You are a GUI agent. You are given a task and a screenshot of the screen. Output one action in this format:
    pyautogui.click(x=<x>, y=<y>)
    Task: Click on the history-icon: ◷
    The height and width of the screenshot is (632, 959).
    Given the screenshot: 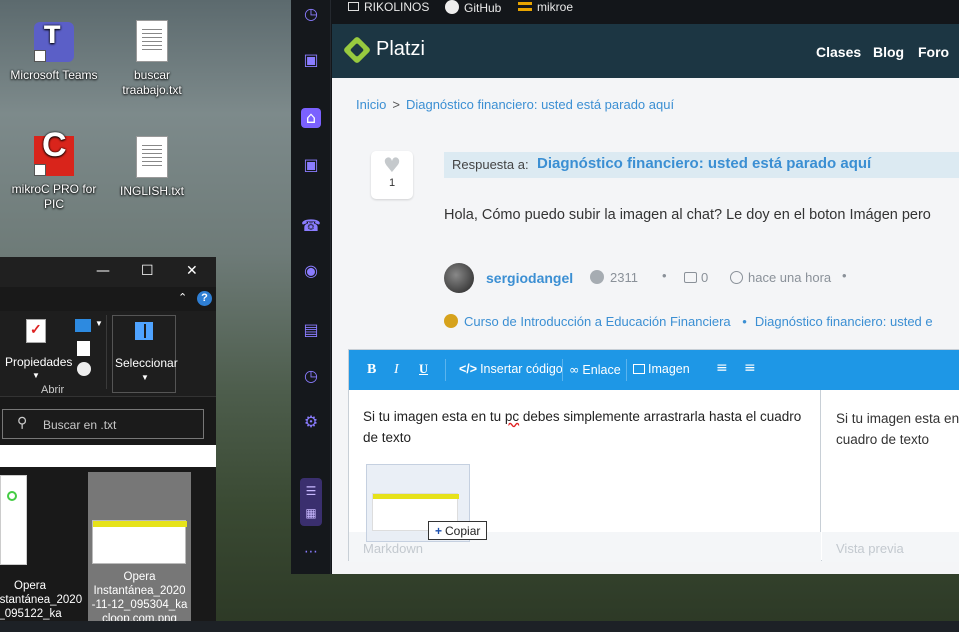 What is the action you would take?
    pyautogui.click(x=311, y=376)
    